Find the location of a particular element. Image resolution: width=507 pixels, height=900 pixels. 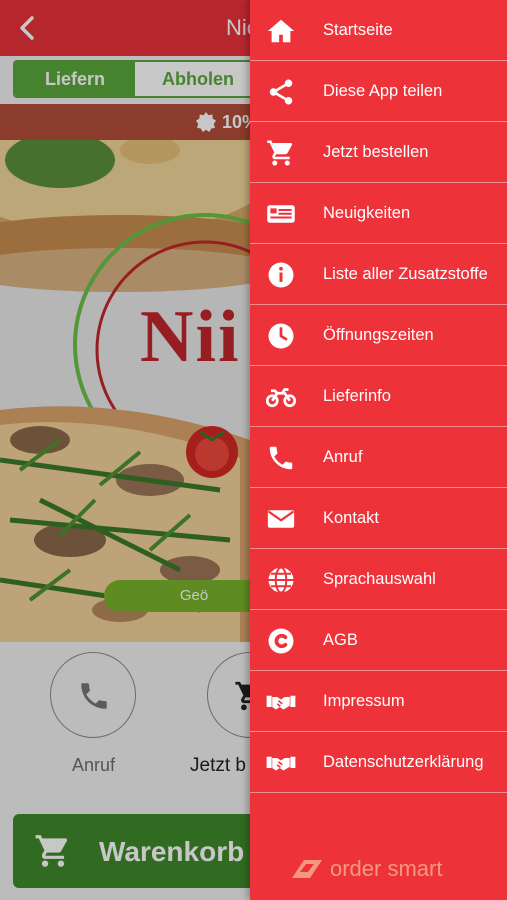

menu-item-label: Liste aller Zusatzstoffe is located at coordinates (405, 274).